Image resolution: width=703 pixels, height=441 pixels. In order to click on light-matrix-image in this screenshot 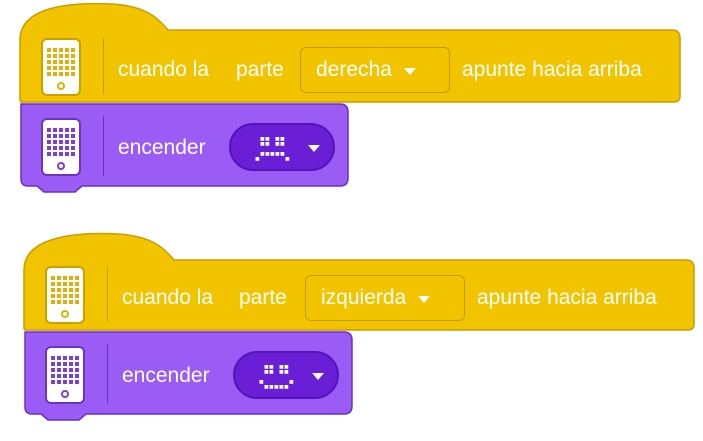, I will do `click(276, 377)`.